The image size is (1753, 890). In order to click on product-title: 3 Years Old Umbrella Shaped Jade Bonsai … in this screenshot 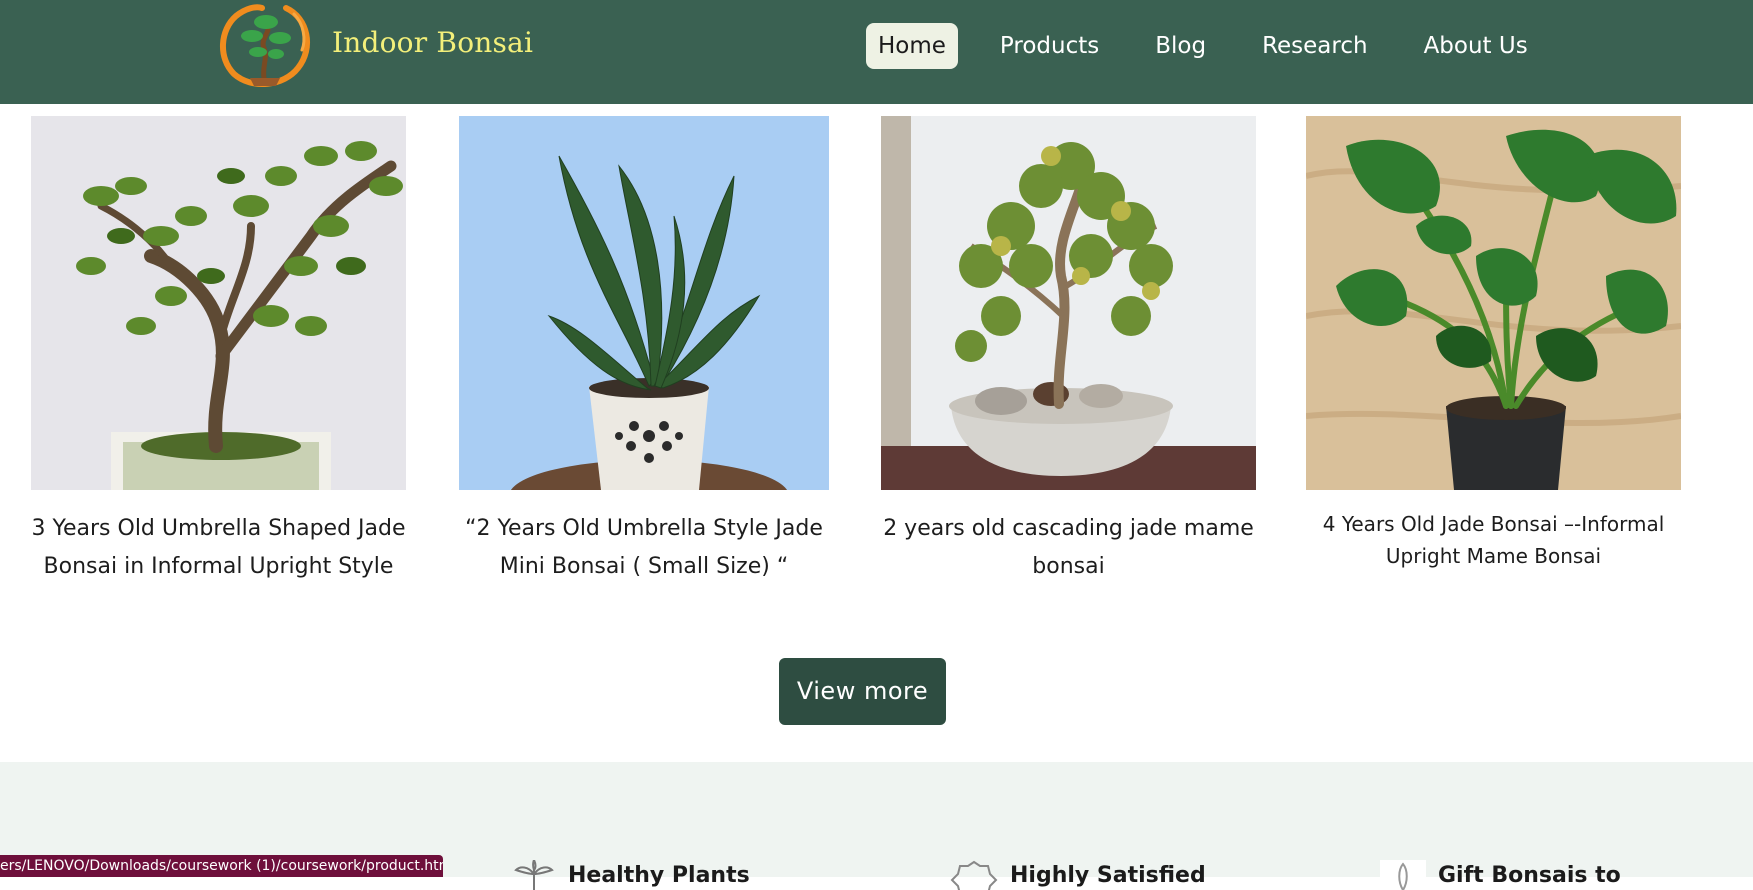, I will do `click(218, 548)`.